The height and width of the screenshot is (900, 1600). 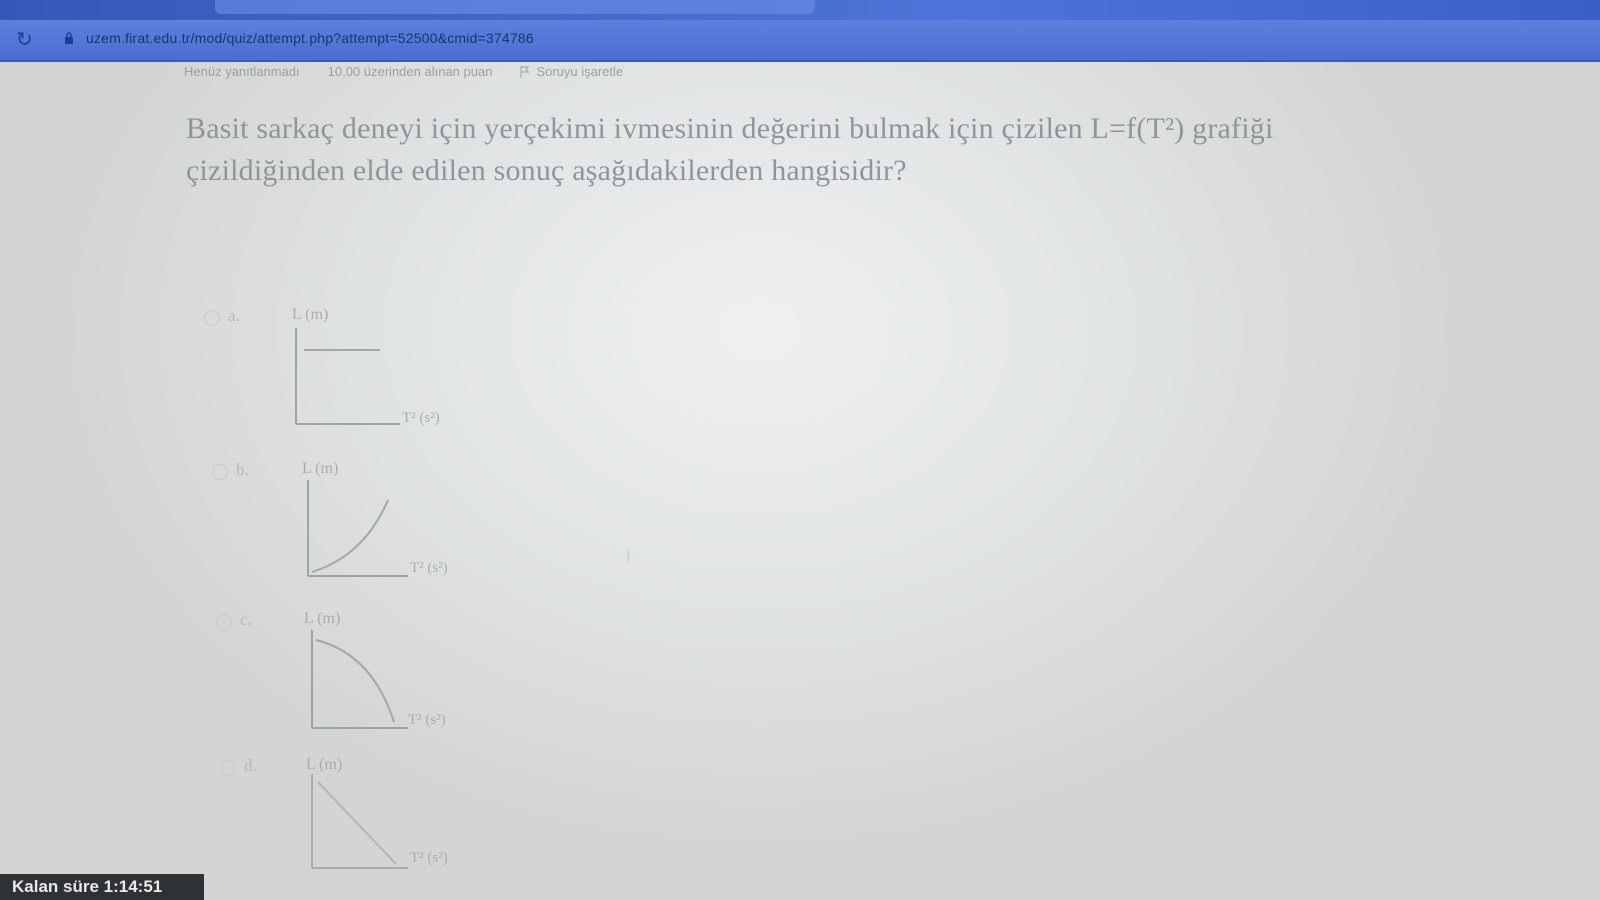 I want to click on browser-tab, so click(x=515, y=7).